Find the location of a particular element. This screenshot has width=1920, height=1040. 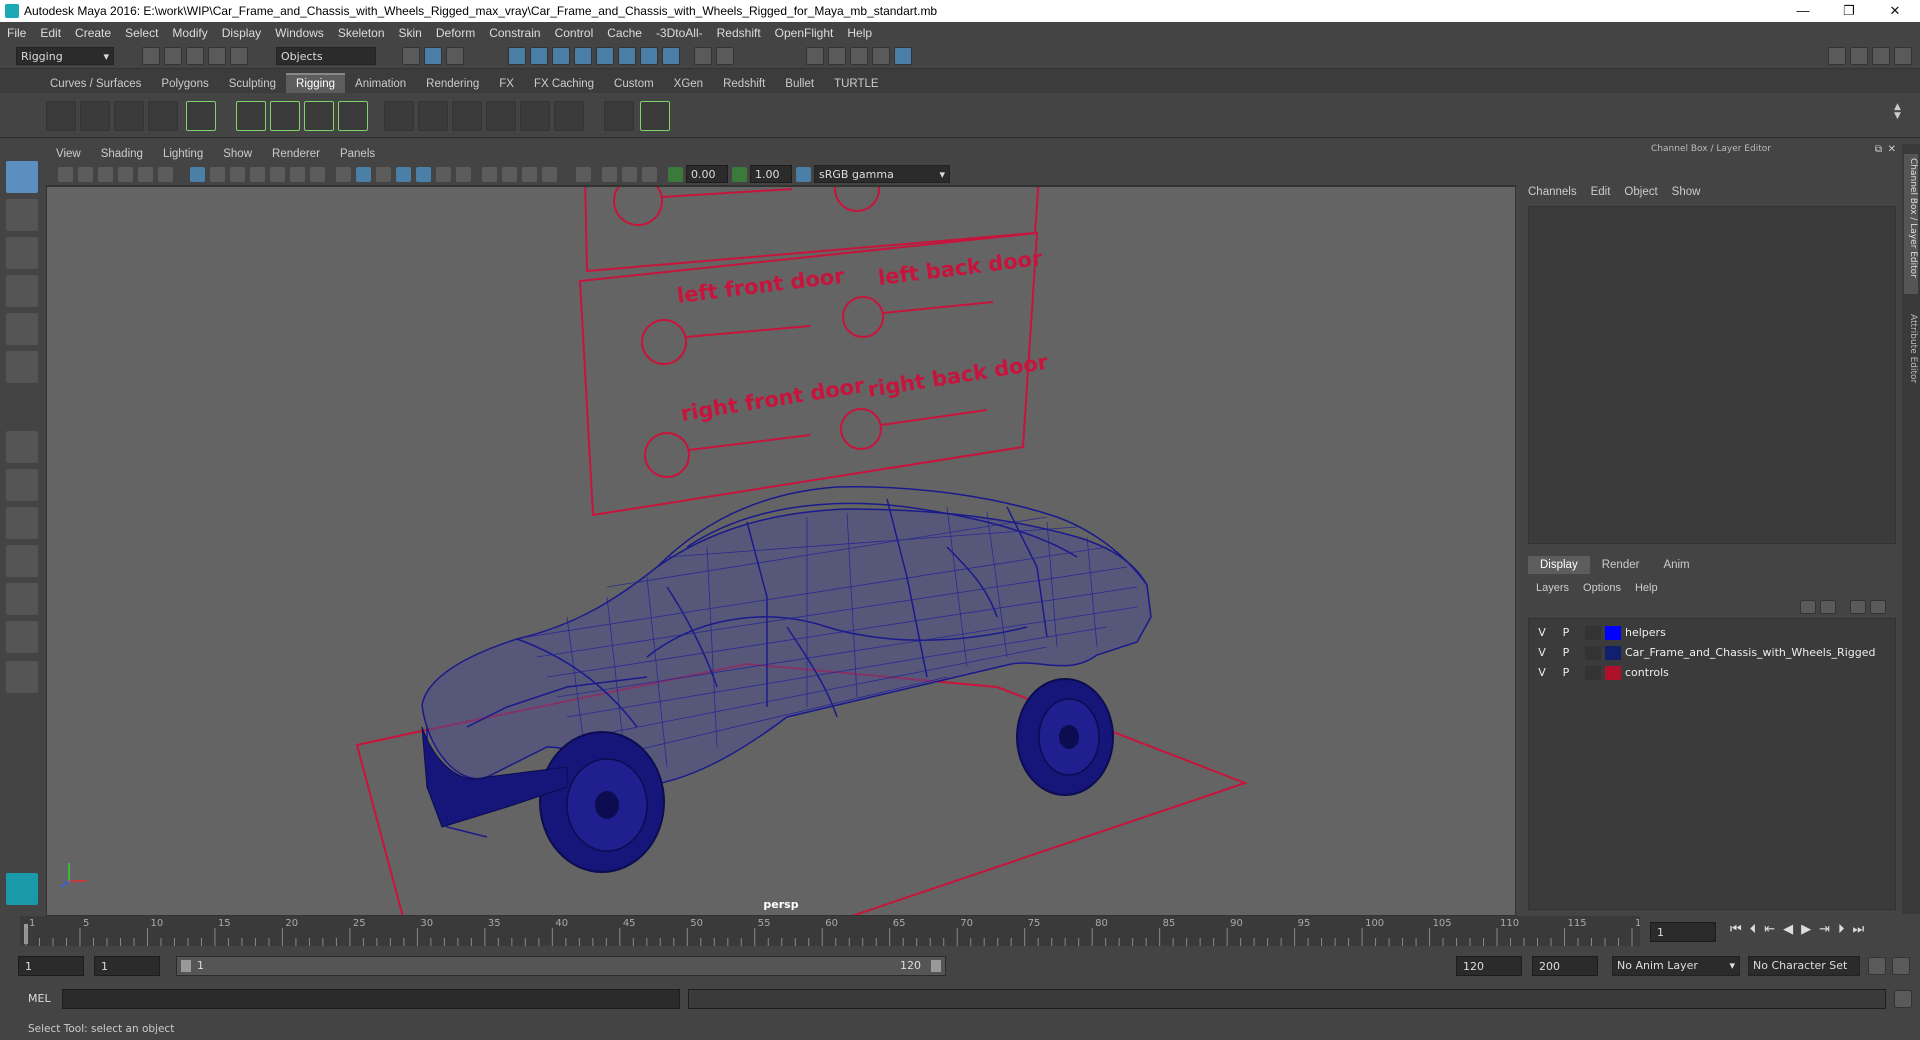

side-tab-attribute-editor: Attribute Editor is located at coordinates (1911, 360).